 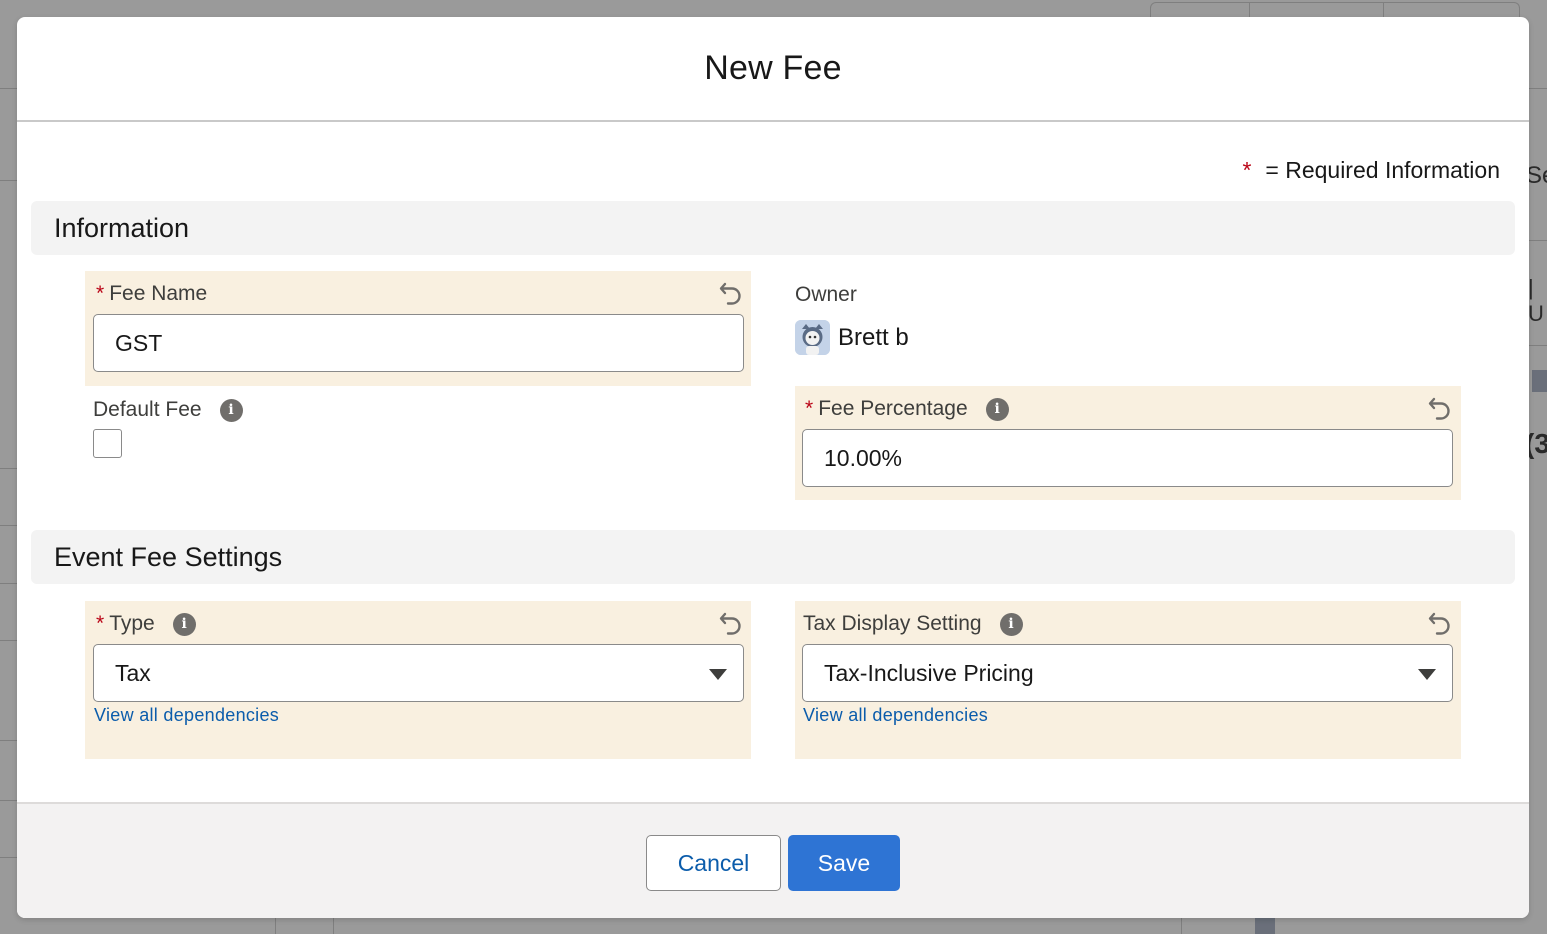 I want to click on fee-percentage-label-text: Fee Percentage, so click(x=893, y=408).